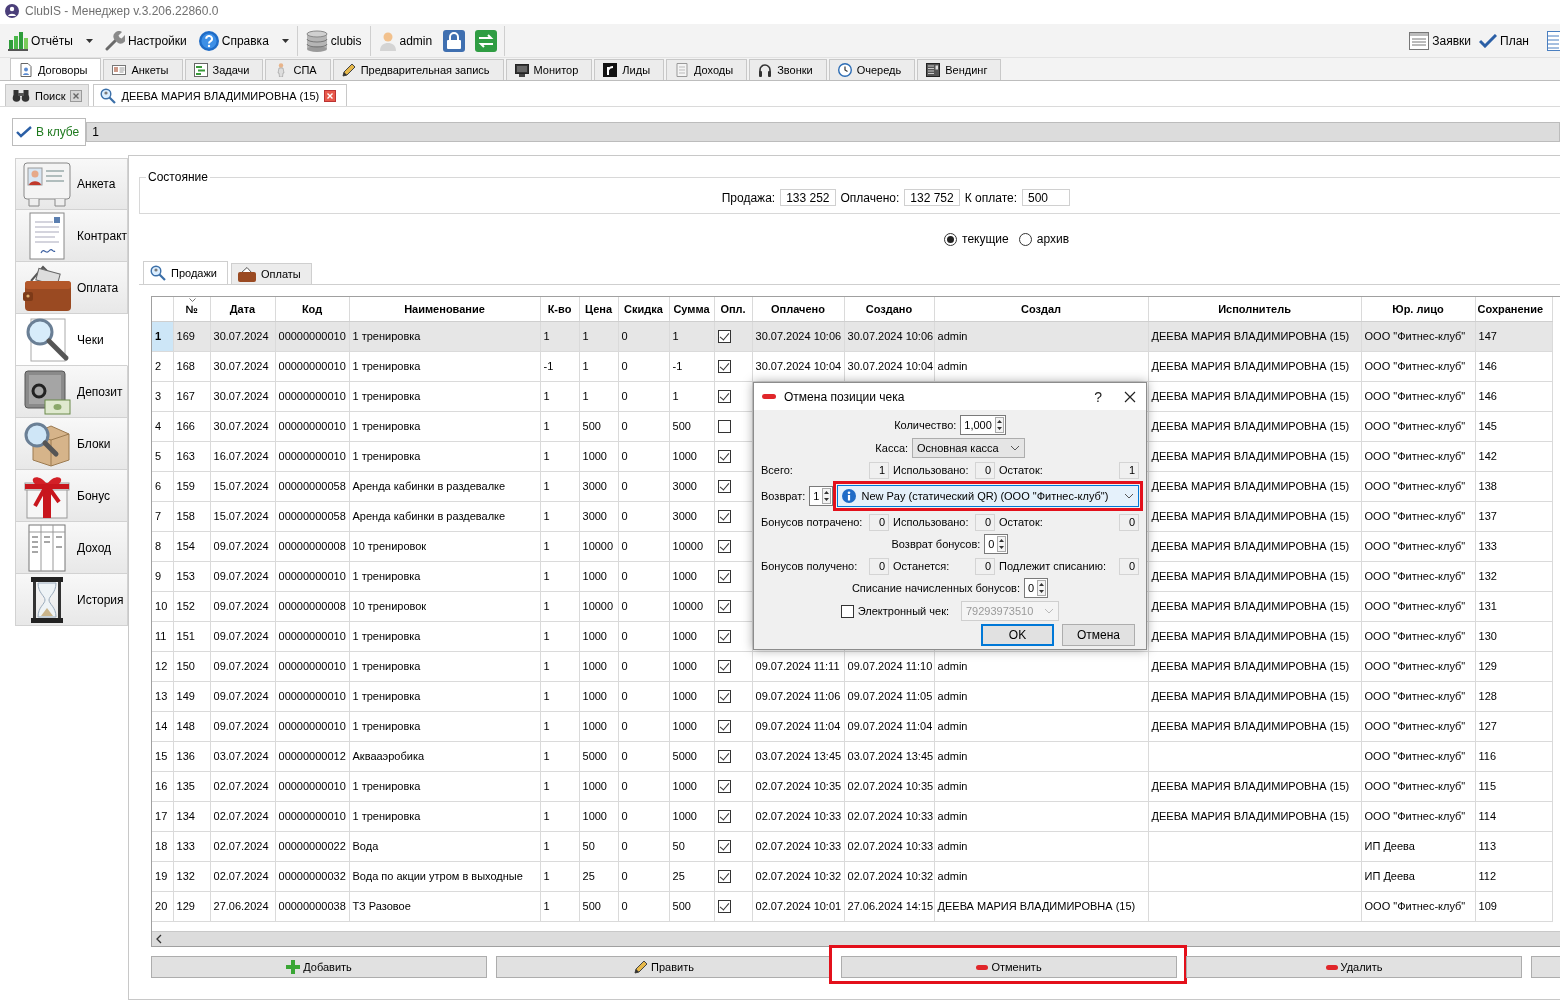 Image resolution: width=1560 pixels, height=1006 pixels. I want to click on close-icon, so click(1130, 396).